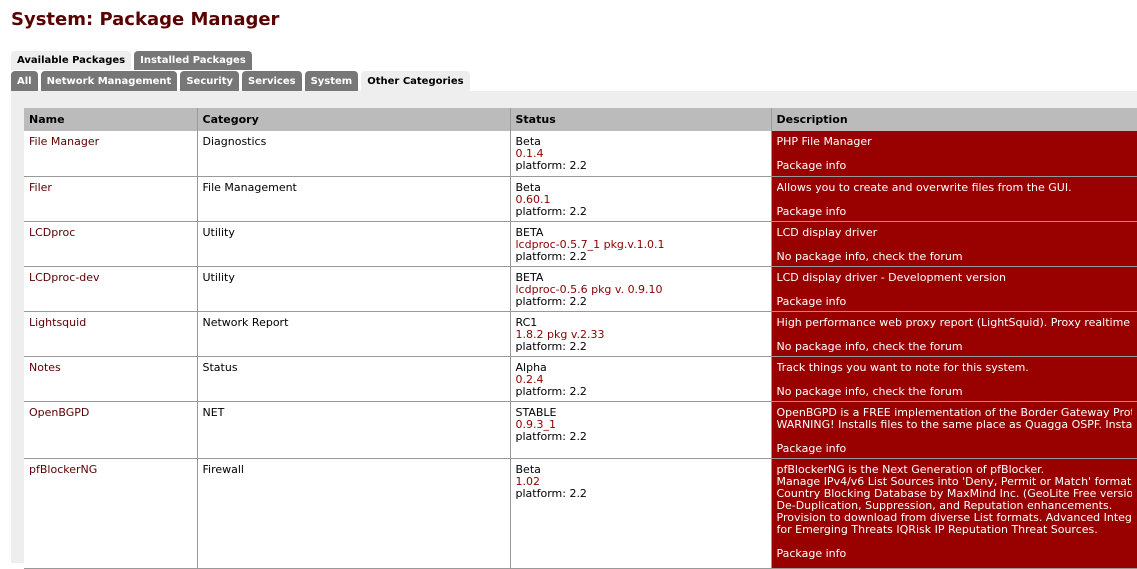  I want to click on package-category: NET, so click(354, 430).